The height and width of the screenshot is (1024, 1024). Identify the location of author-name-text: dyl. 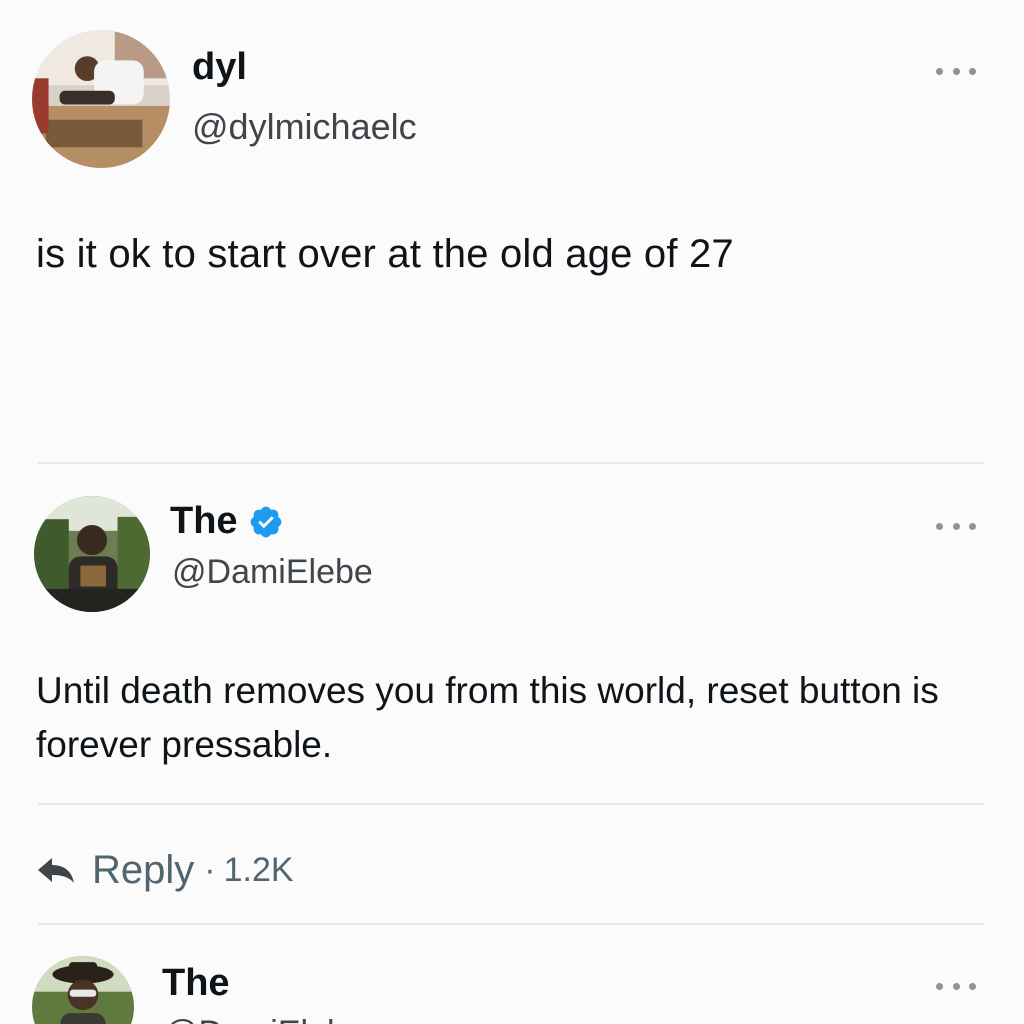
(219, 67).